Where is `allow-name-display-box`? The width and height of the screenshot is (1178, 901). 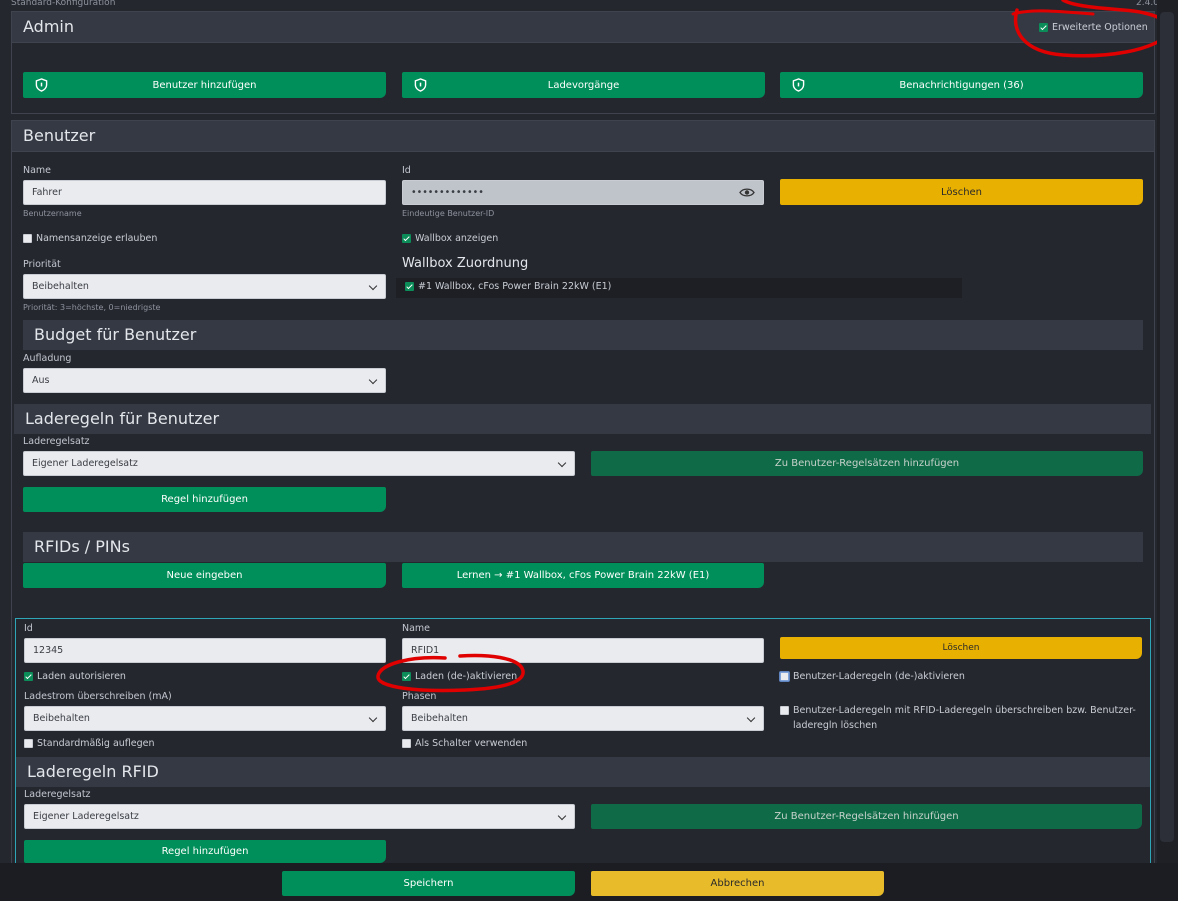 allow-name-display-box is located at coordinates (27, 238).